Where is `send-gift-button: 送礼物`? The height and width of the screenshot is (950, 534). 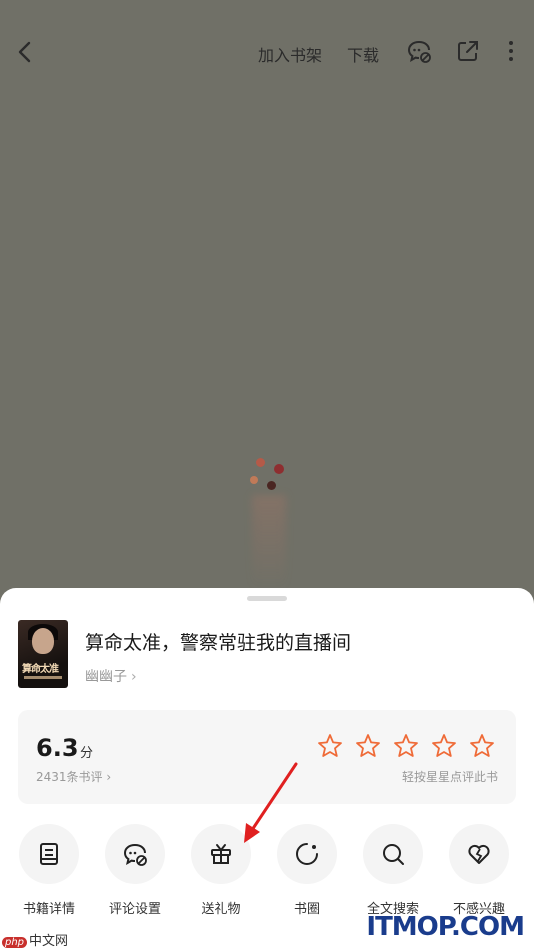
send-gift-button: 送礼物 is located at coordinates (221, 872).